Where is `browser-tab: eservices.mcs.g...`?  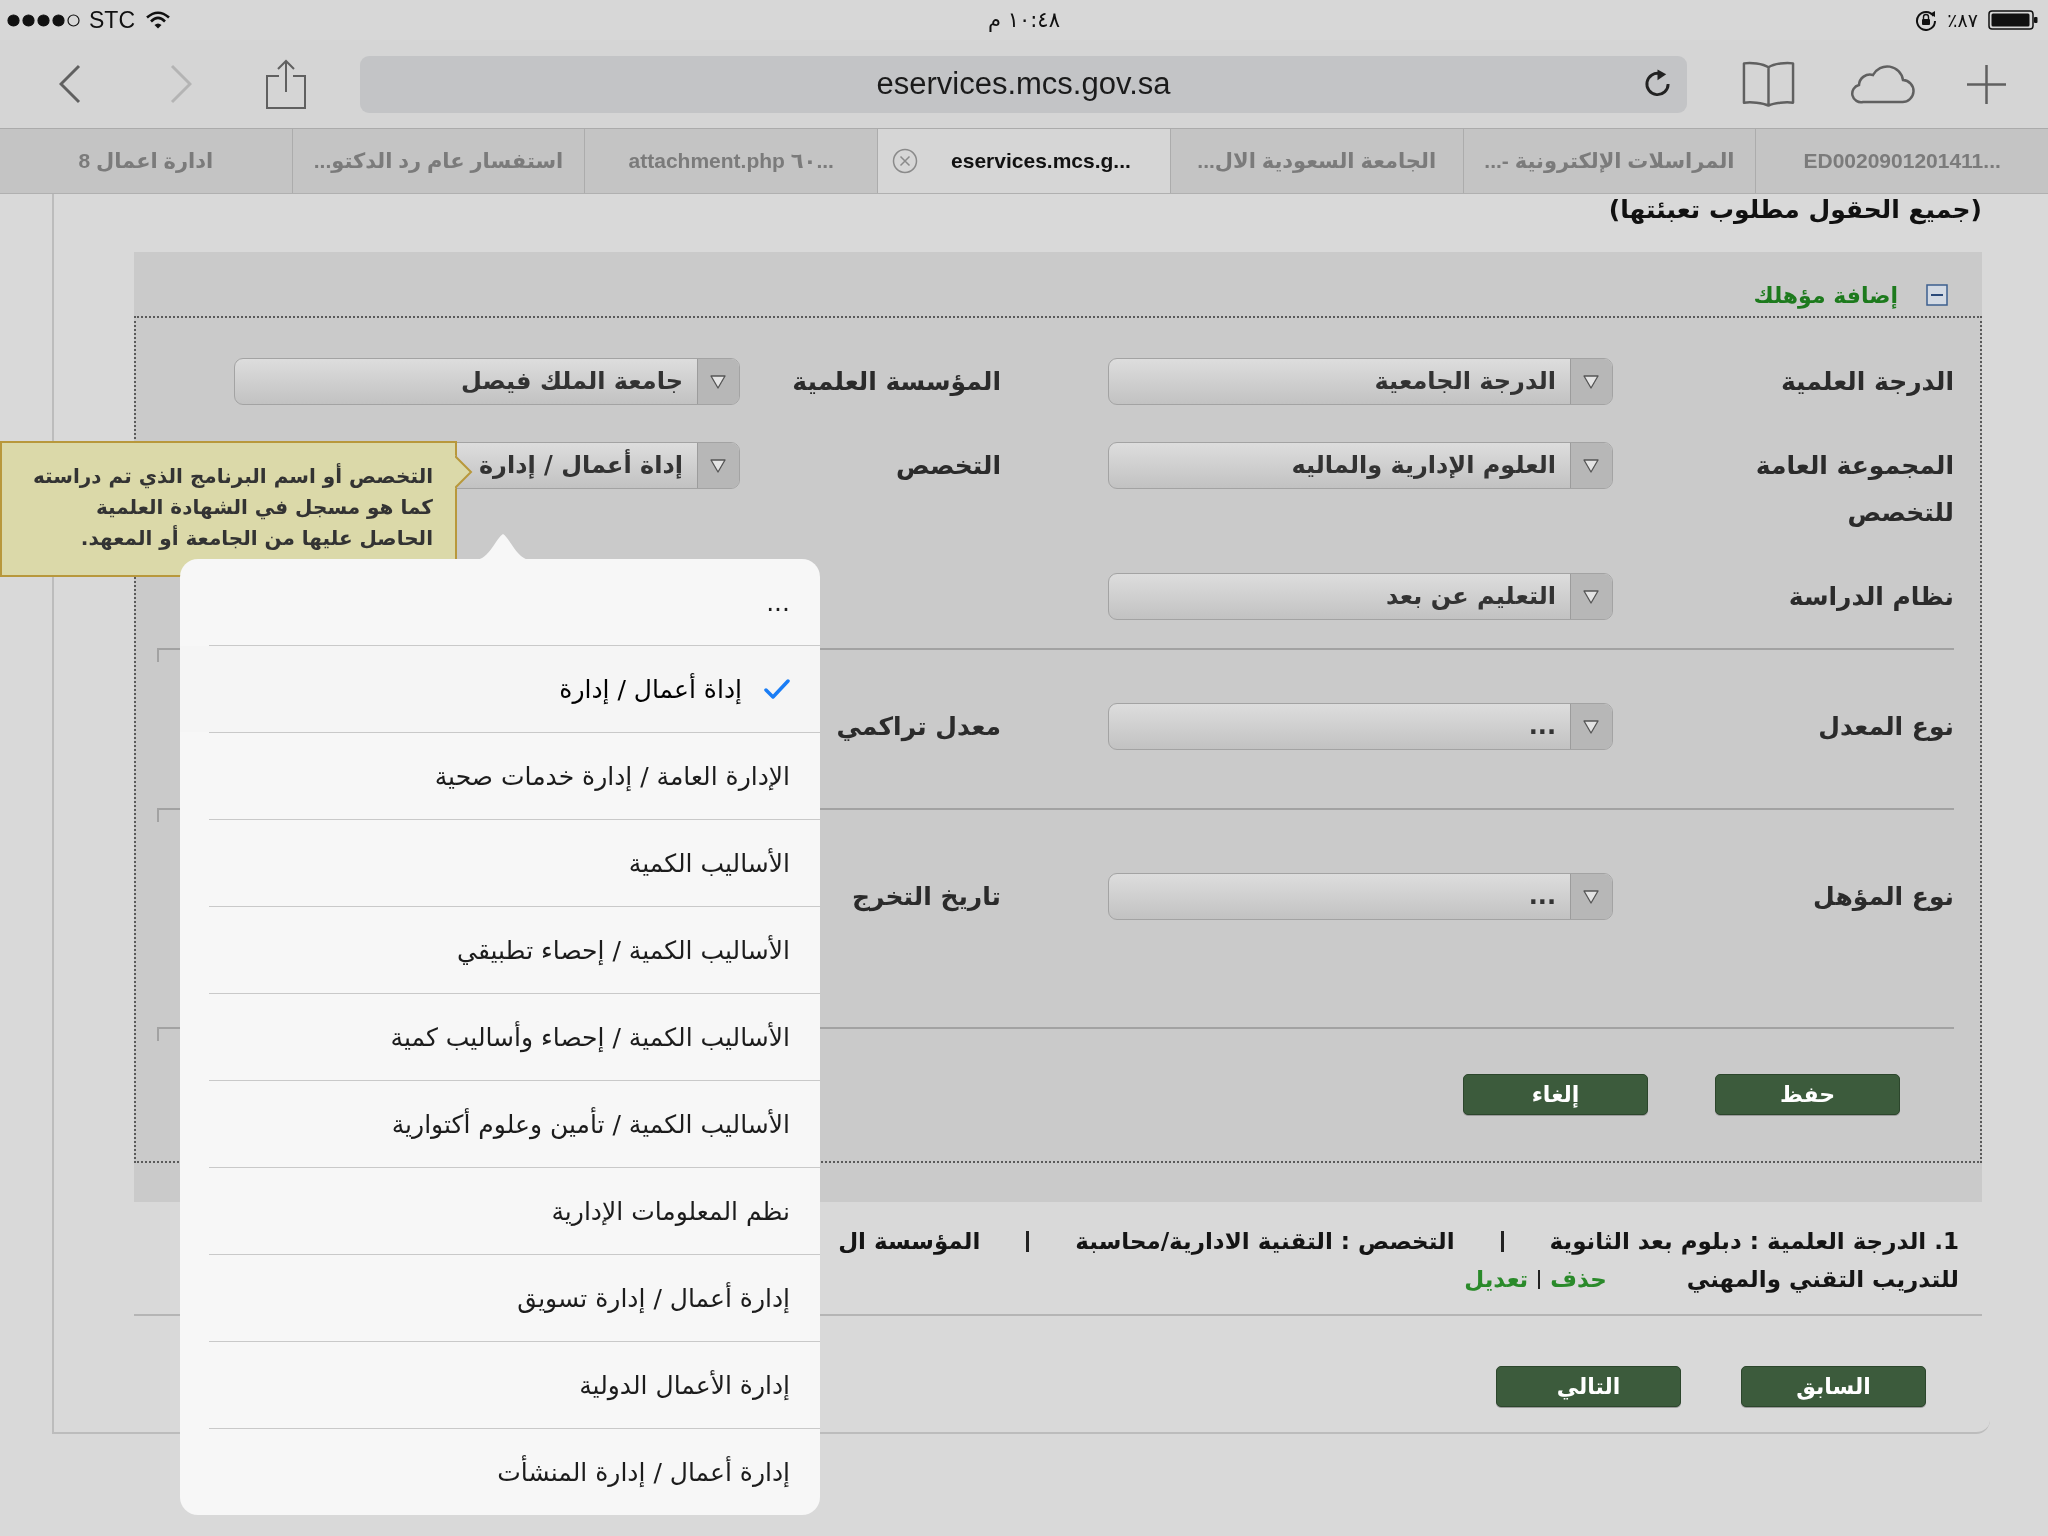
browser-tab: eservices.mcs.g... is located at coordinates (1023, 161).